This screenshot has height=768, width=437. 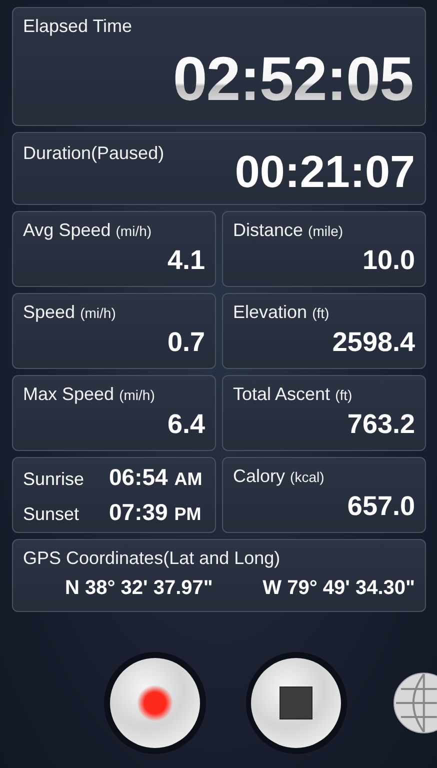 I want to click on stat-value: 2598.4, so click(x=373, y=342).